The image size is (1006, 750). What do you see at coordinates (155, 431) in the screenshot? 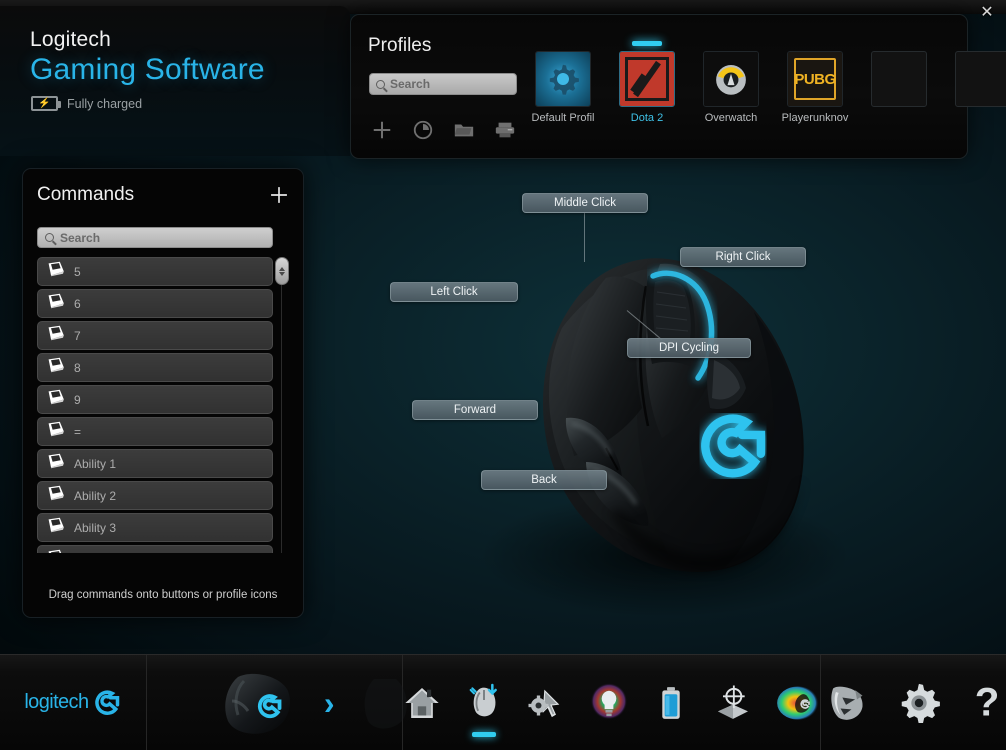
I see `command-list-item: =` at bounding box center [155, 431].